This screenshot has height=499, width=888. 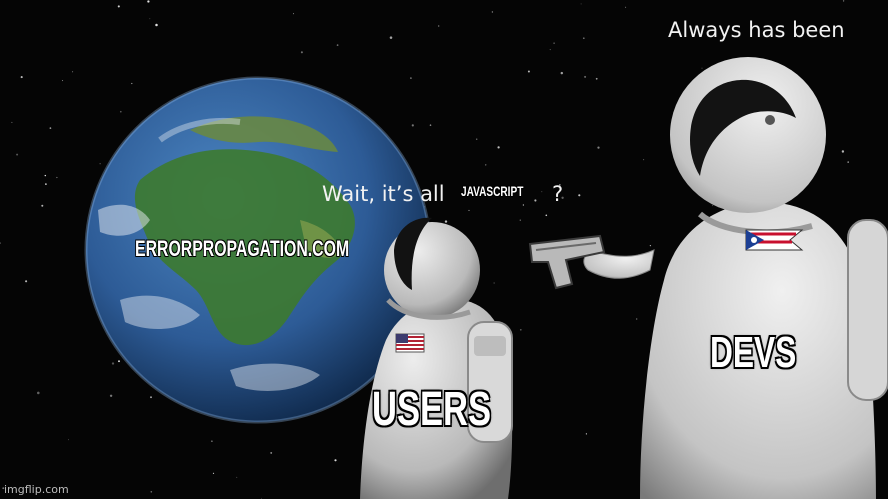 What do you see at coordinates (432, 409) in the screenshot?
I see `label-users: USERS` at bounding box center [432, 409].